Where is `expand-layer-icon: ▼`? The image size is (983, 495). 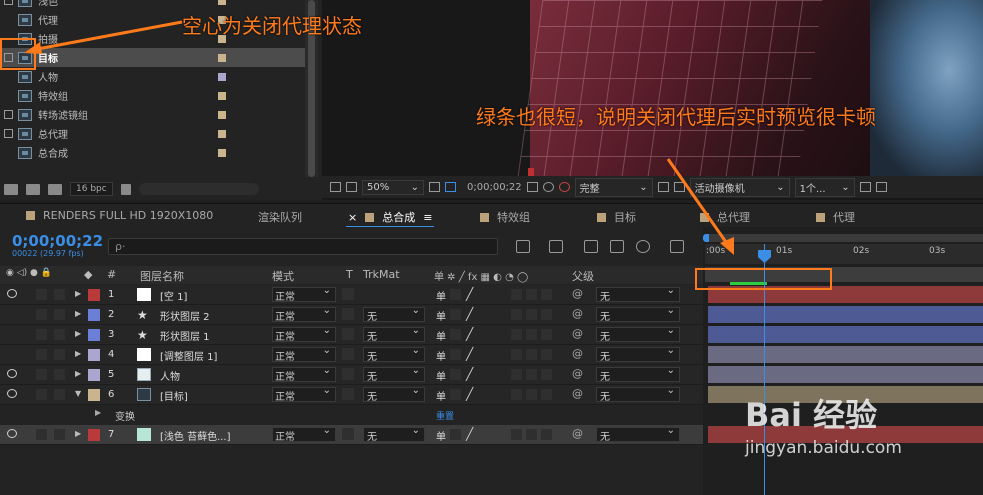 expand-layer-icon: ▼ is located at coordinates (78, 393).